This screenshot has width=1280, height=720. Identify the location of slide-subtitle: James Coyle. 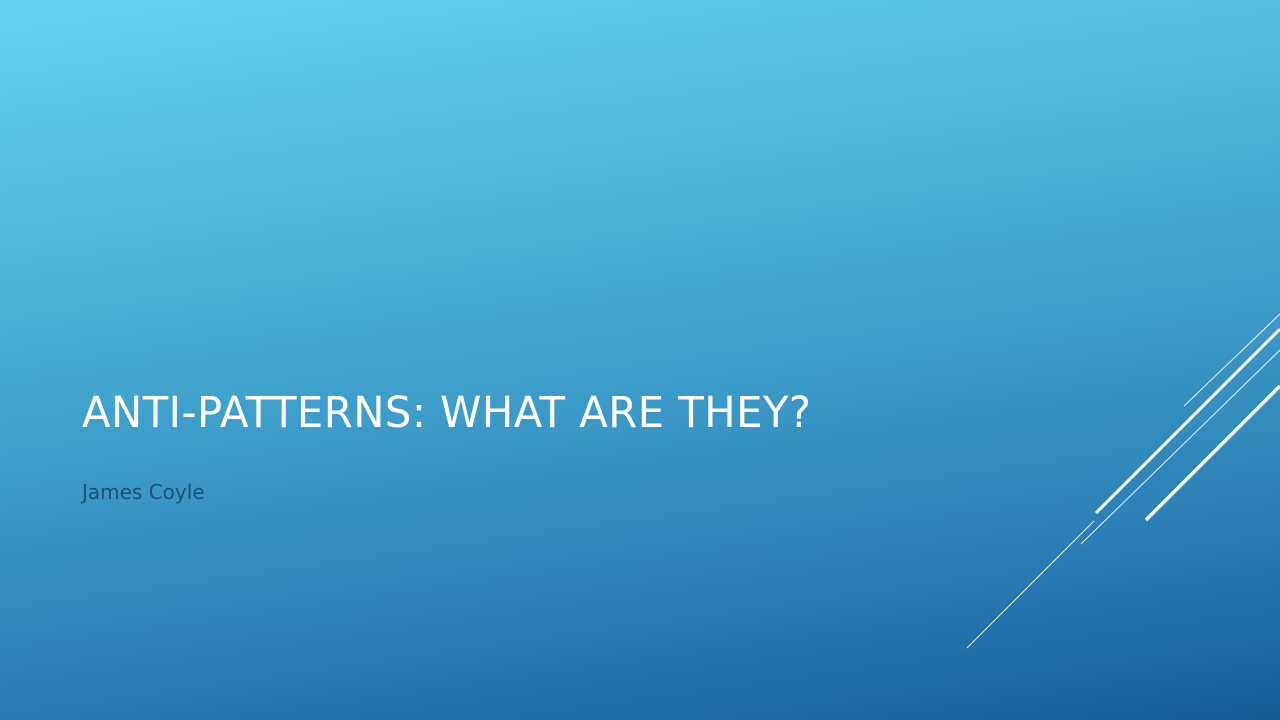
(143, 492).